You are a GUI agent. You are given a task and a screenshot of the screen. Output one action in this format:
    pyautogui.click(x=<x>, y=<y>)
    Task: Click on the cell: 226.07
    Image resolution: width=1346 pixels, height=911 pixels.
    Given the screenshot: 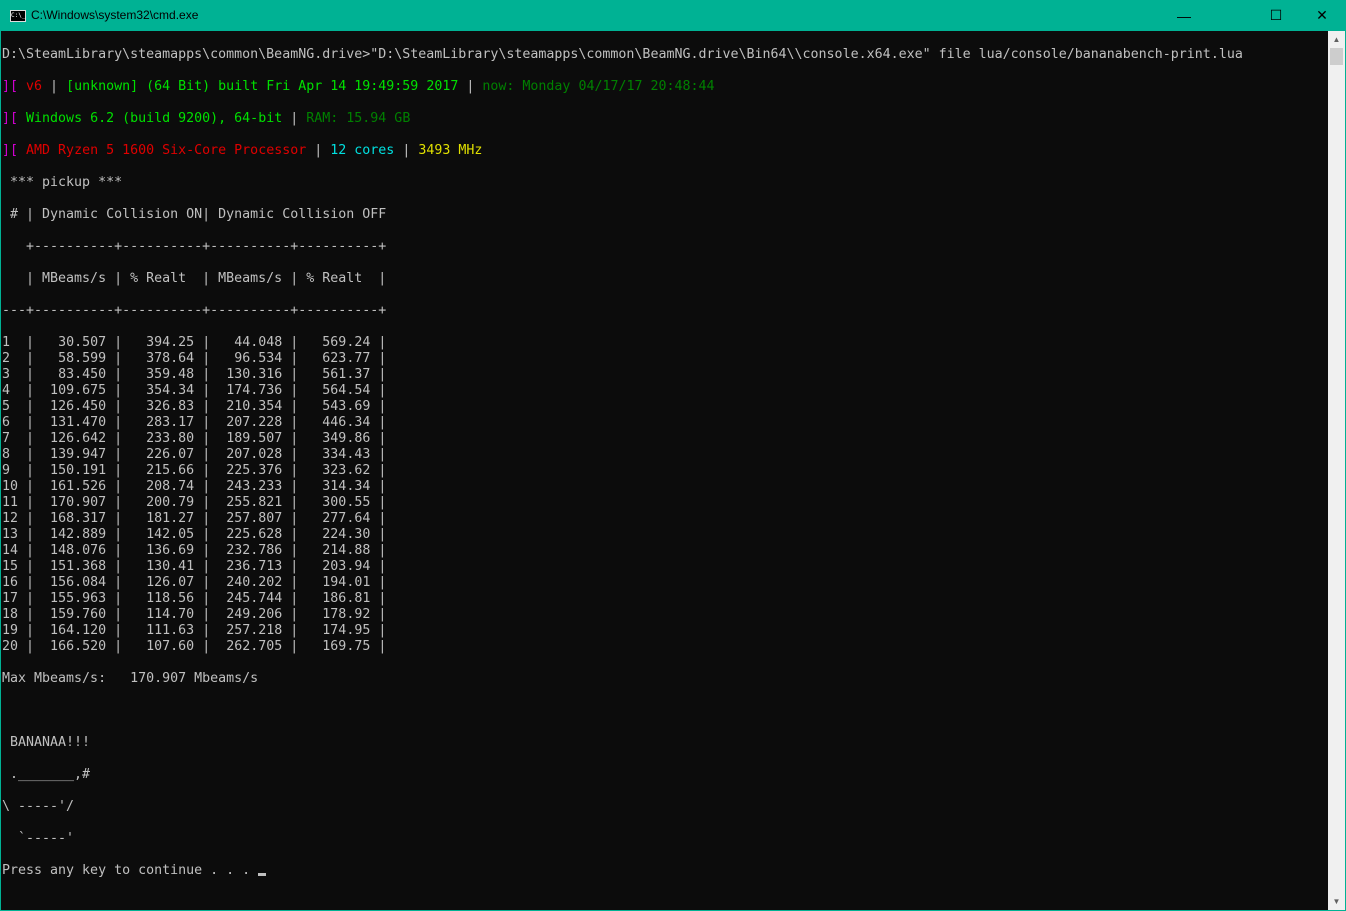 What is the action you would take?
    pyautogui.click(x=158, y=454)
    